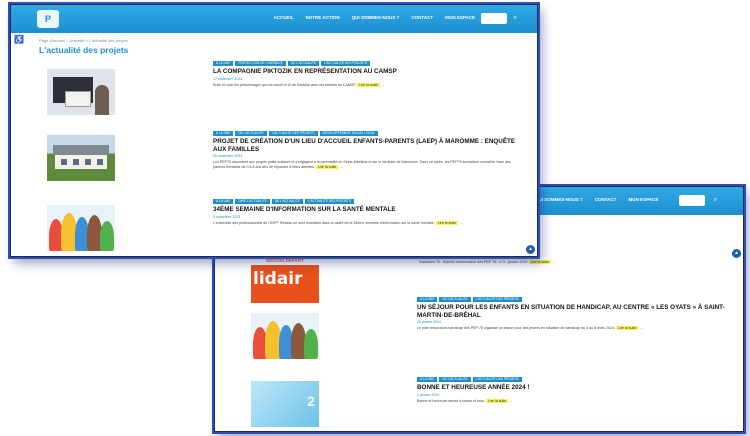 This screenshot has height=436, width=750. What do you see at coordinates (428, 394) in the screenshot?
I see `article-date: 2 janvier 2024` at bounding box center [428, 394].